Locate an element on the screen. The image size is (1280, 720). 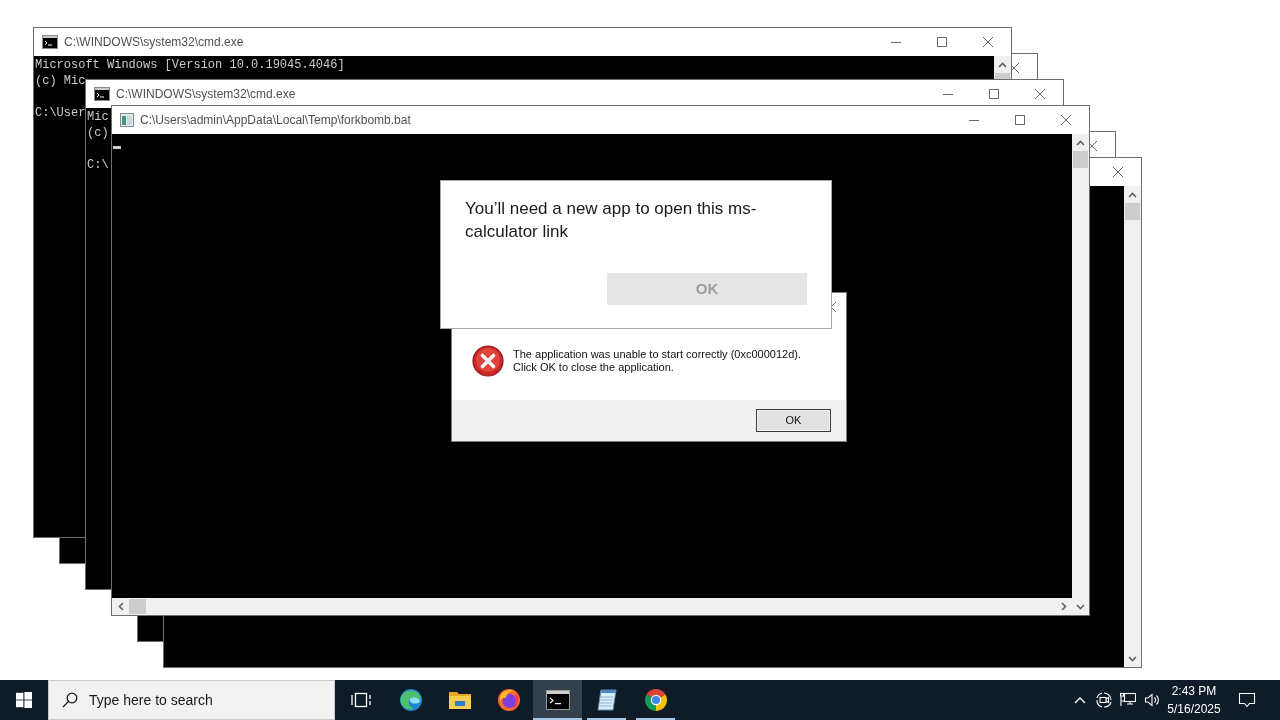
folder-icon is located at coordinates (459, 700).